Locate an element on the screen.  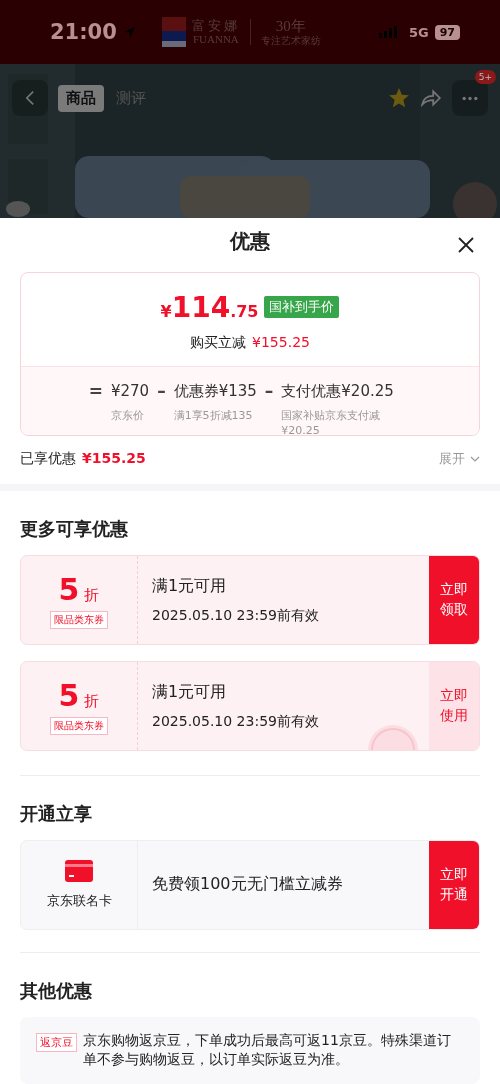
reduce-label: 购买立减 is located at coordinates (218, 342).